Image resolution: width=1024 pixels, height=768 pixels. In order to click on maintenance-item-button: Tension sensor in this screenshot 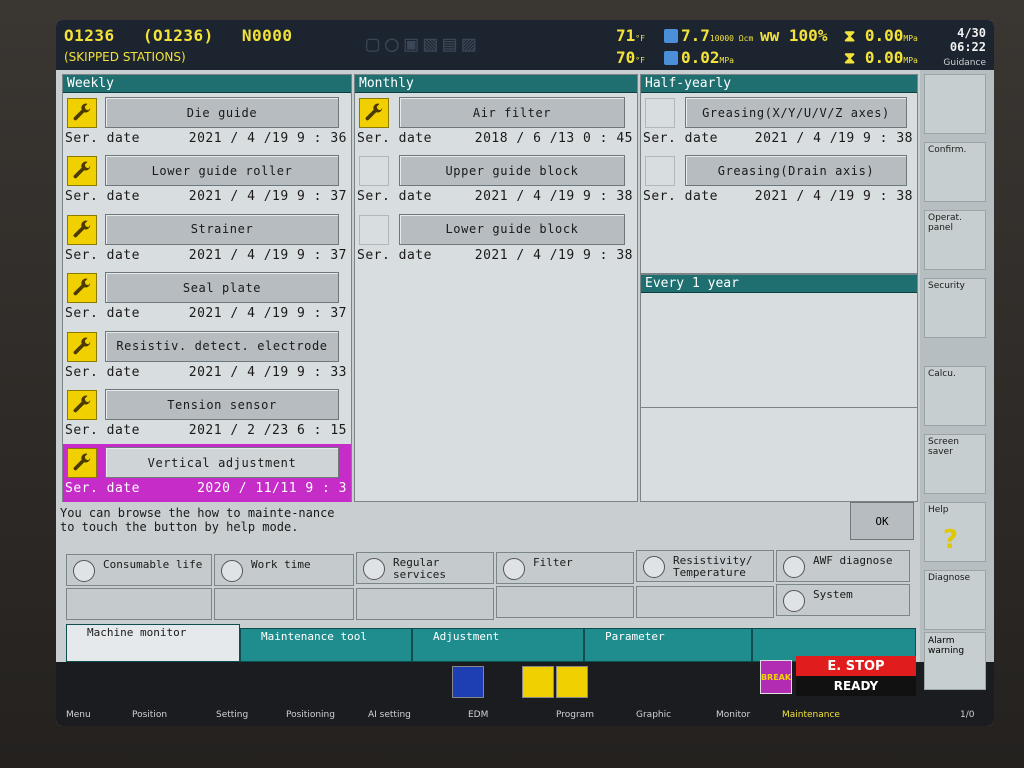, I will do `click(222, 404)`.